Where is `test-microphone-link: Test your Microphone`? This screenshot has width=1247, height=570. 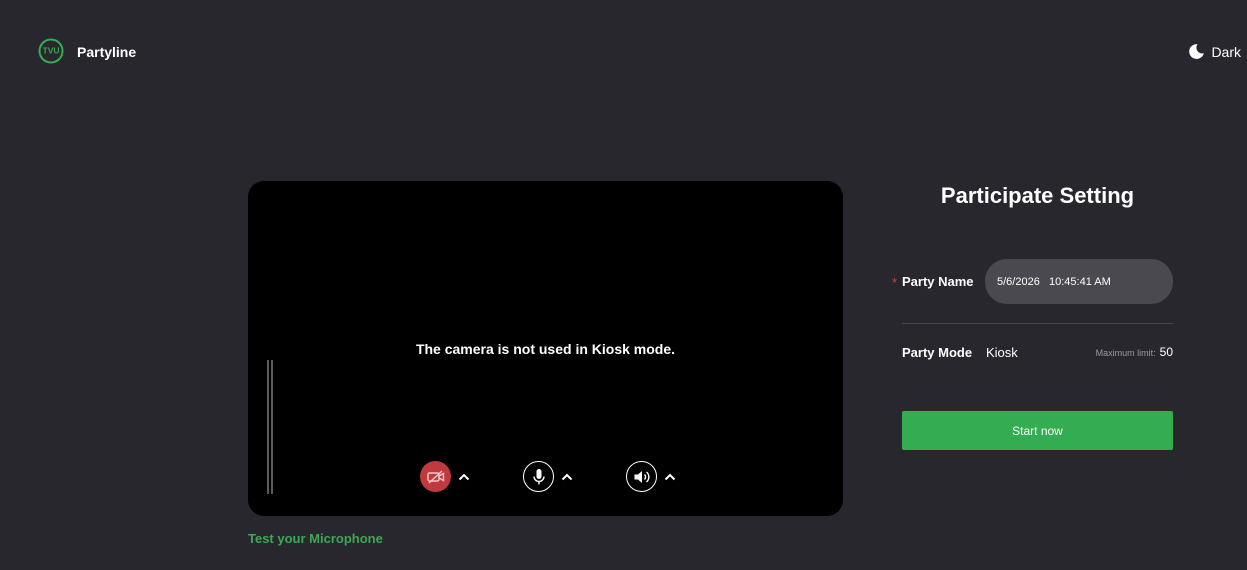
test-microphone-link: Test your Microphone is located at coordinates (315, 538).